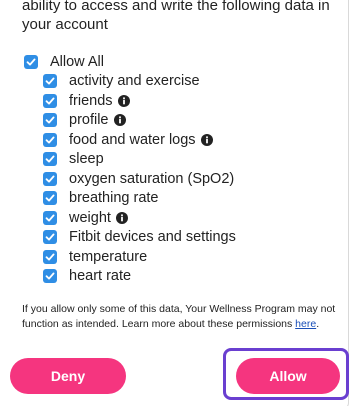  I want to click on allow-all-checkbox, so click(31, 61).